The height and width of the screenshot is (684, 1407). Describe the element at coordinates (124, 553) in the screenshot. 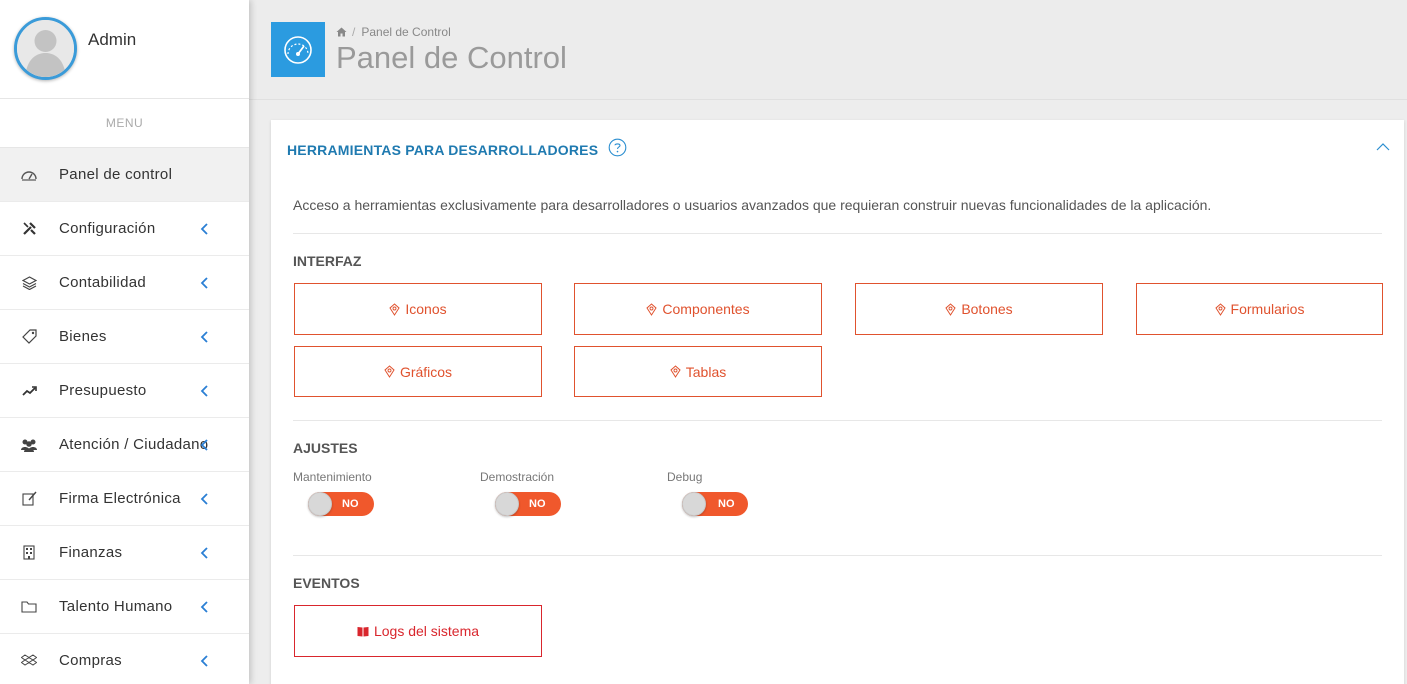

I see `sidebar-item-finanzas: Finanzas` at that location.